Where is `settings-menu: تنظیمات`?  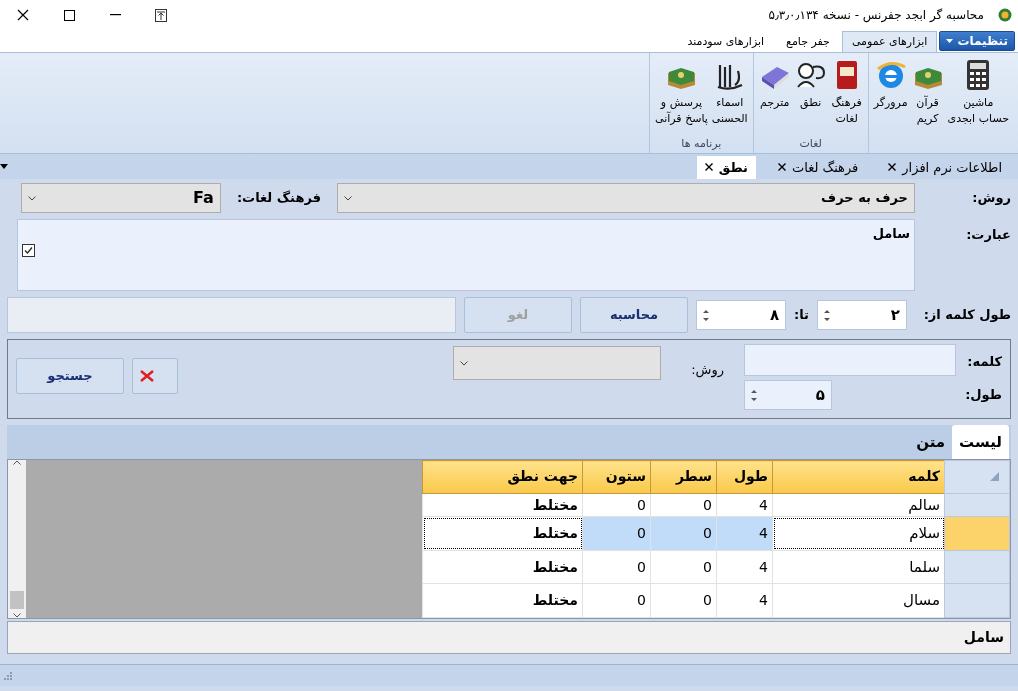
settings-menu: تنظیمات is located at coordinates (977, 41).